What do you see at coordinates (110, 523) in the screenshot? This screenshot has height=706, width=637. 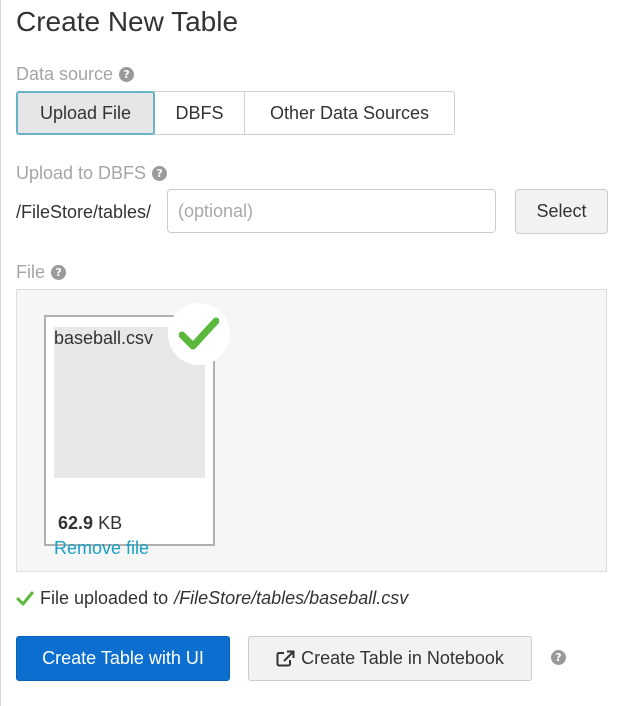 I see `file-size-unit: KB` at bounding box center [110, 523].